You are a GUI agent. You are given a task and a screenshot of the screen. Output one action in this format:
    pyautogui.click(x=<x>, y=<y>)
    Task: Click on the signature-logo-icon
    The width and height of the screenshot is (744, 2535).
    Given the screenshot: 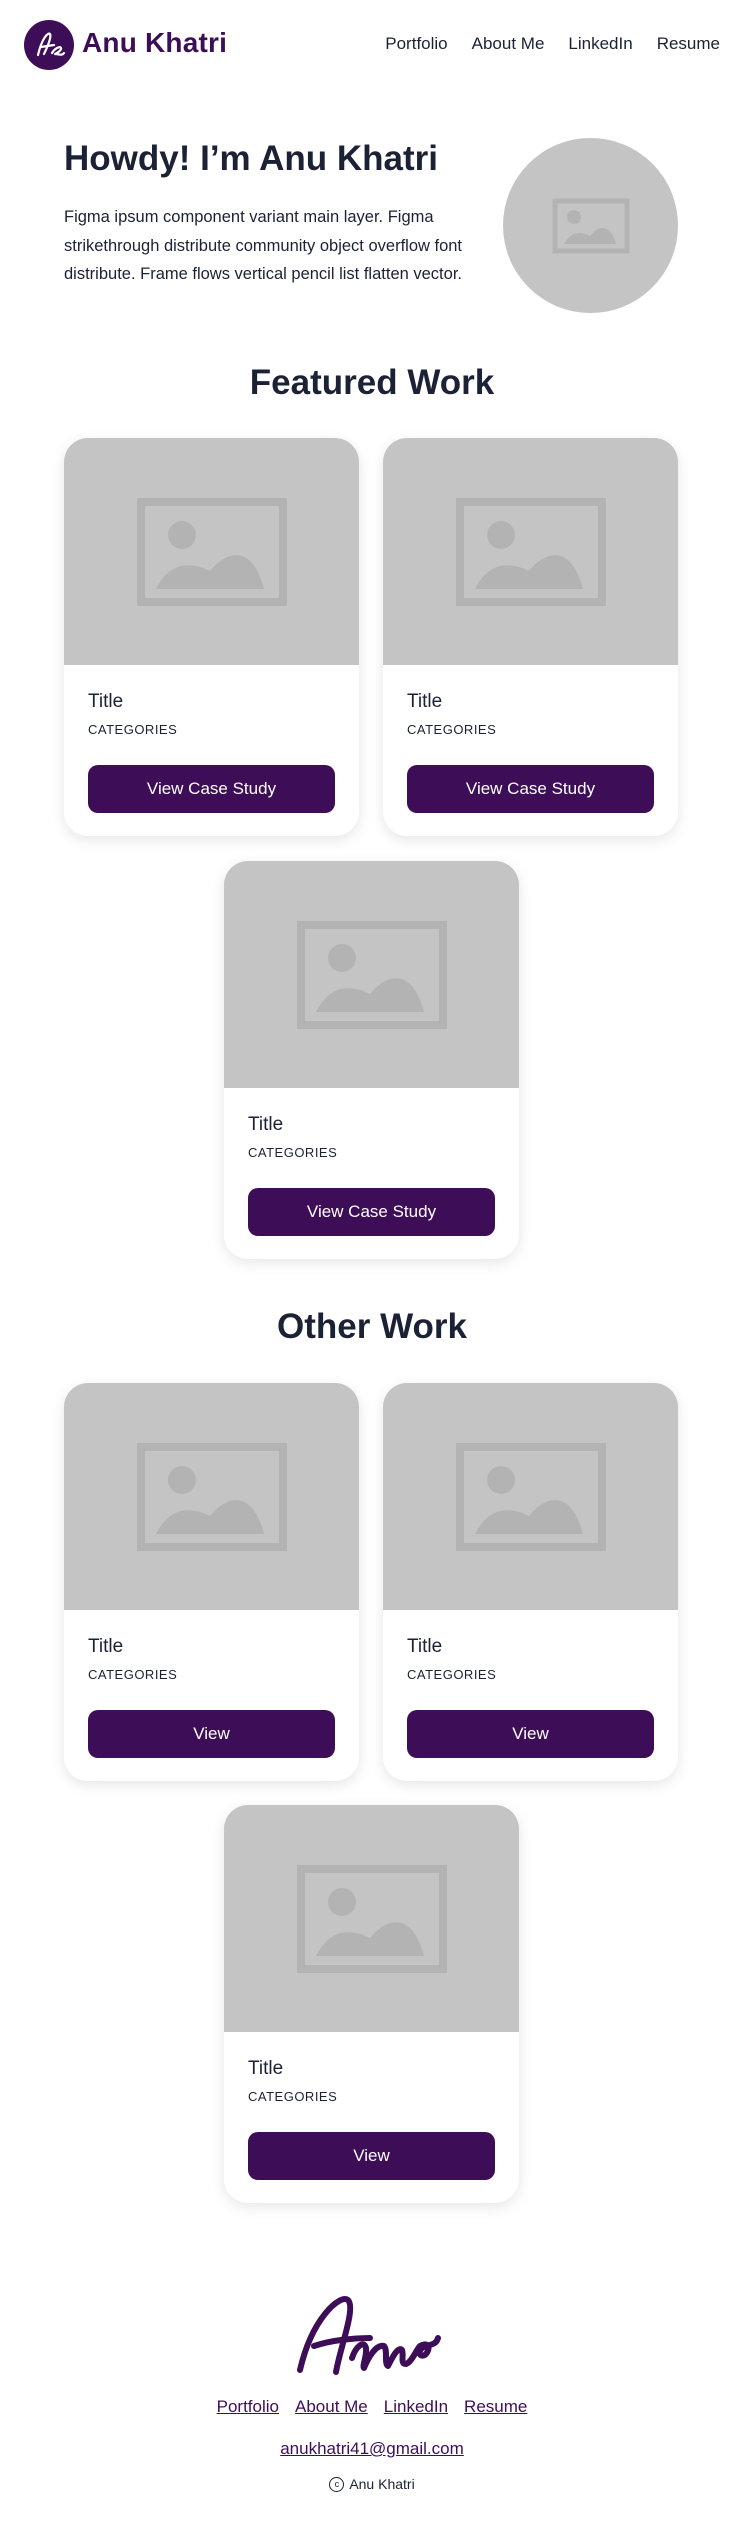 What is the action you would take?
    pyautogui.click(x=372, y=2338)
    